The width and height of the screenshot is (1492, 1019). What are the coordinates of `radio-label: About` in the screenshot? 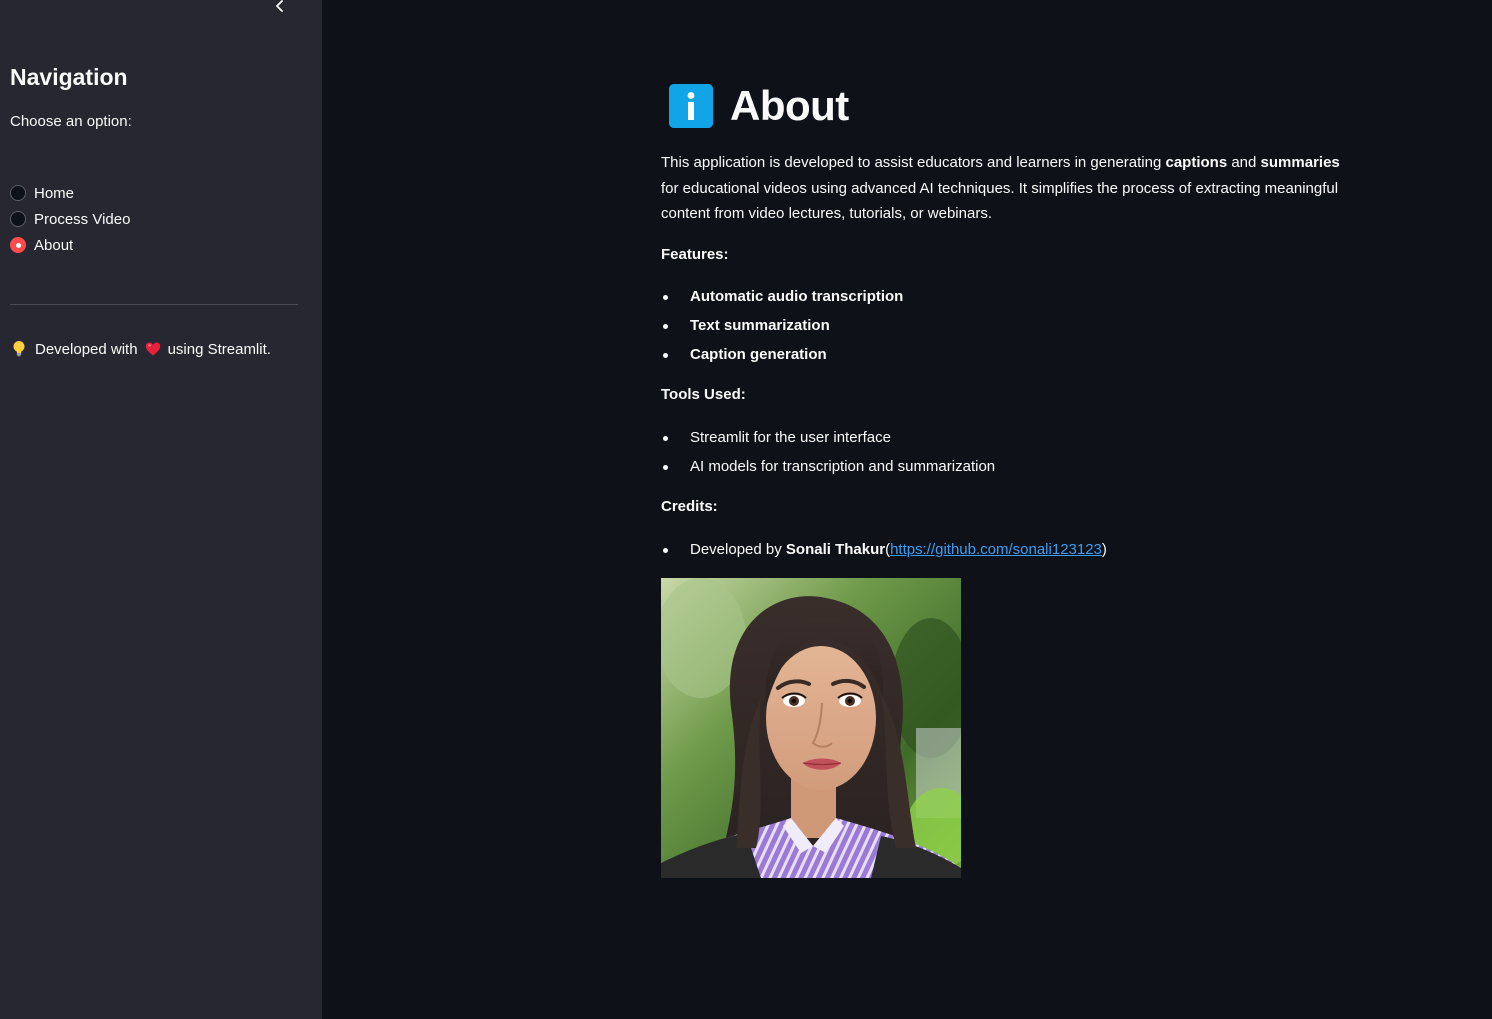 It's located at (54, 245).